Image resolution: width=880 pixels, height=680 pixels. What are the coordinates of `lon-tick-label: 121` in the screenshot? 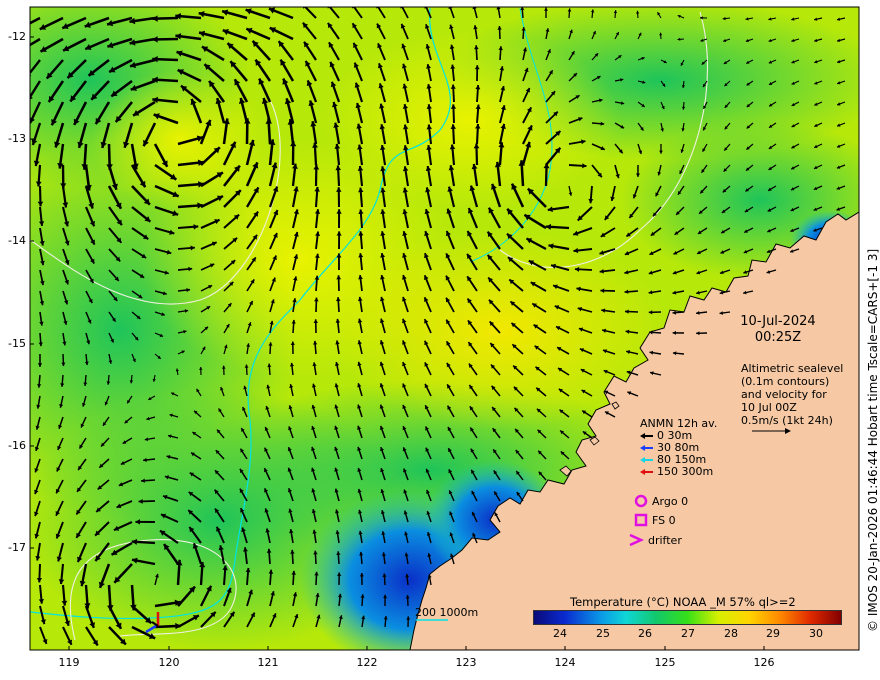 It's located at (268, 662).